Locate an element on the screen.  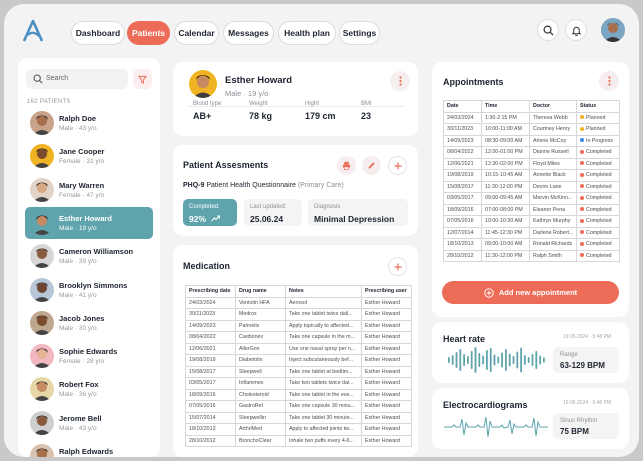
table-header-cell: Notes is located at coordinates (323, 291).